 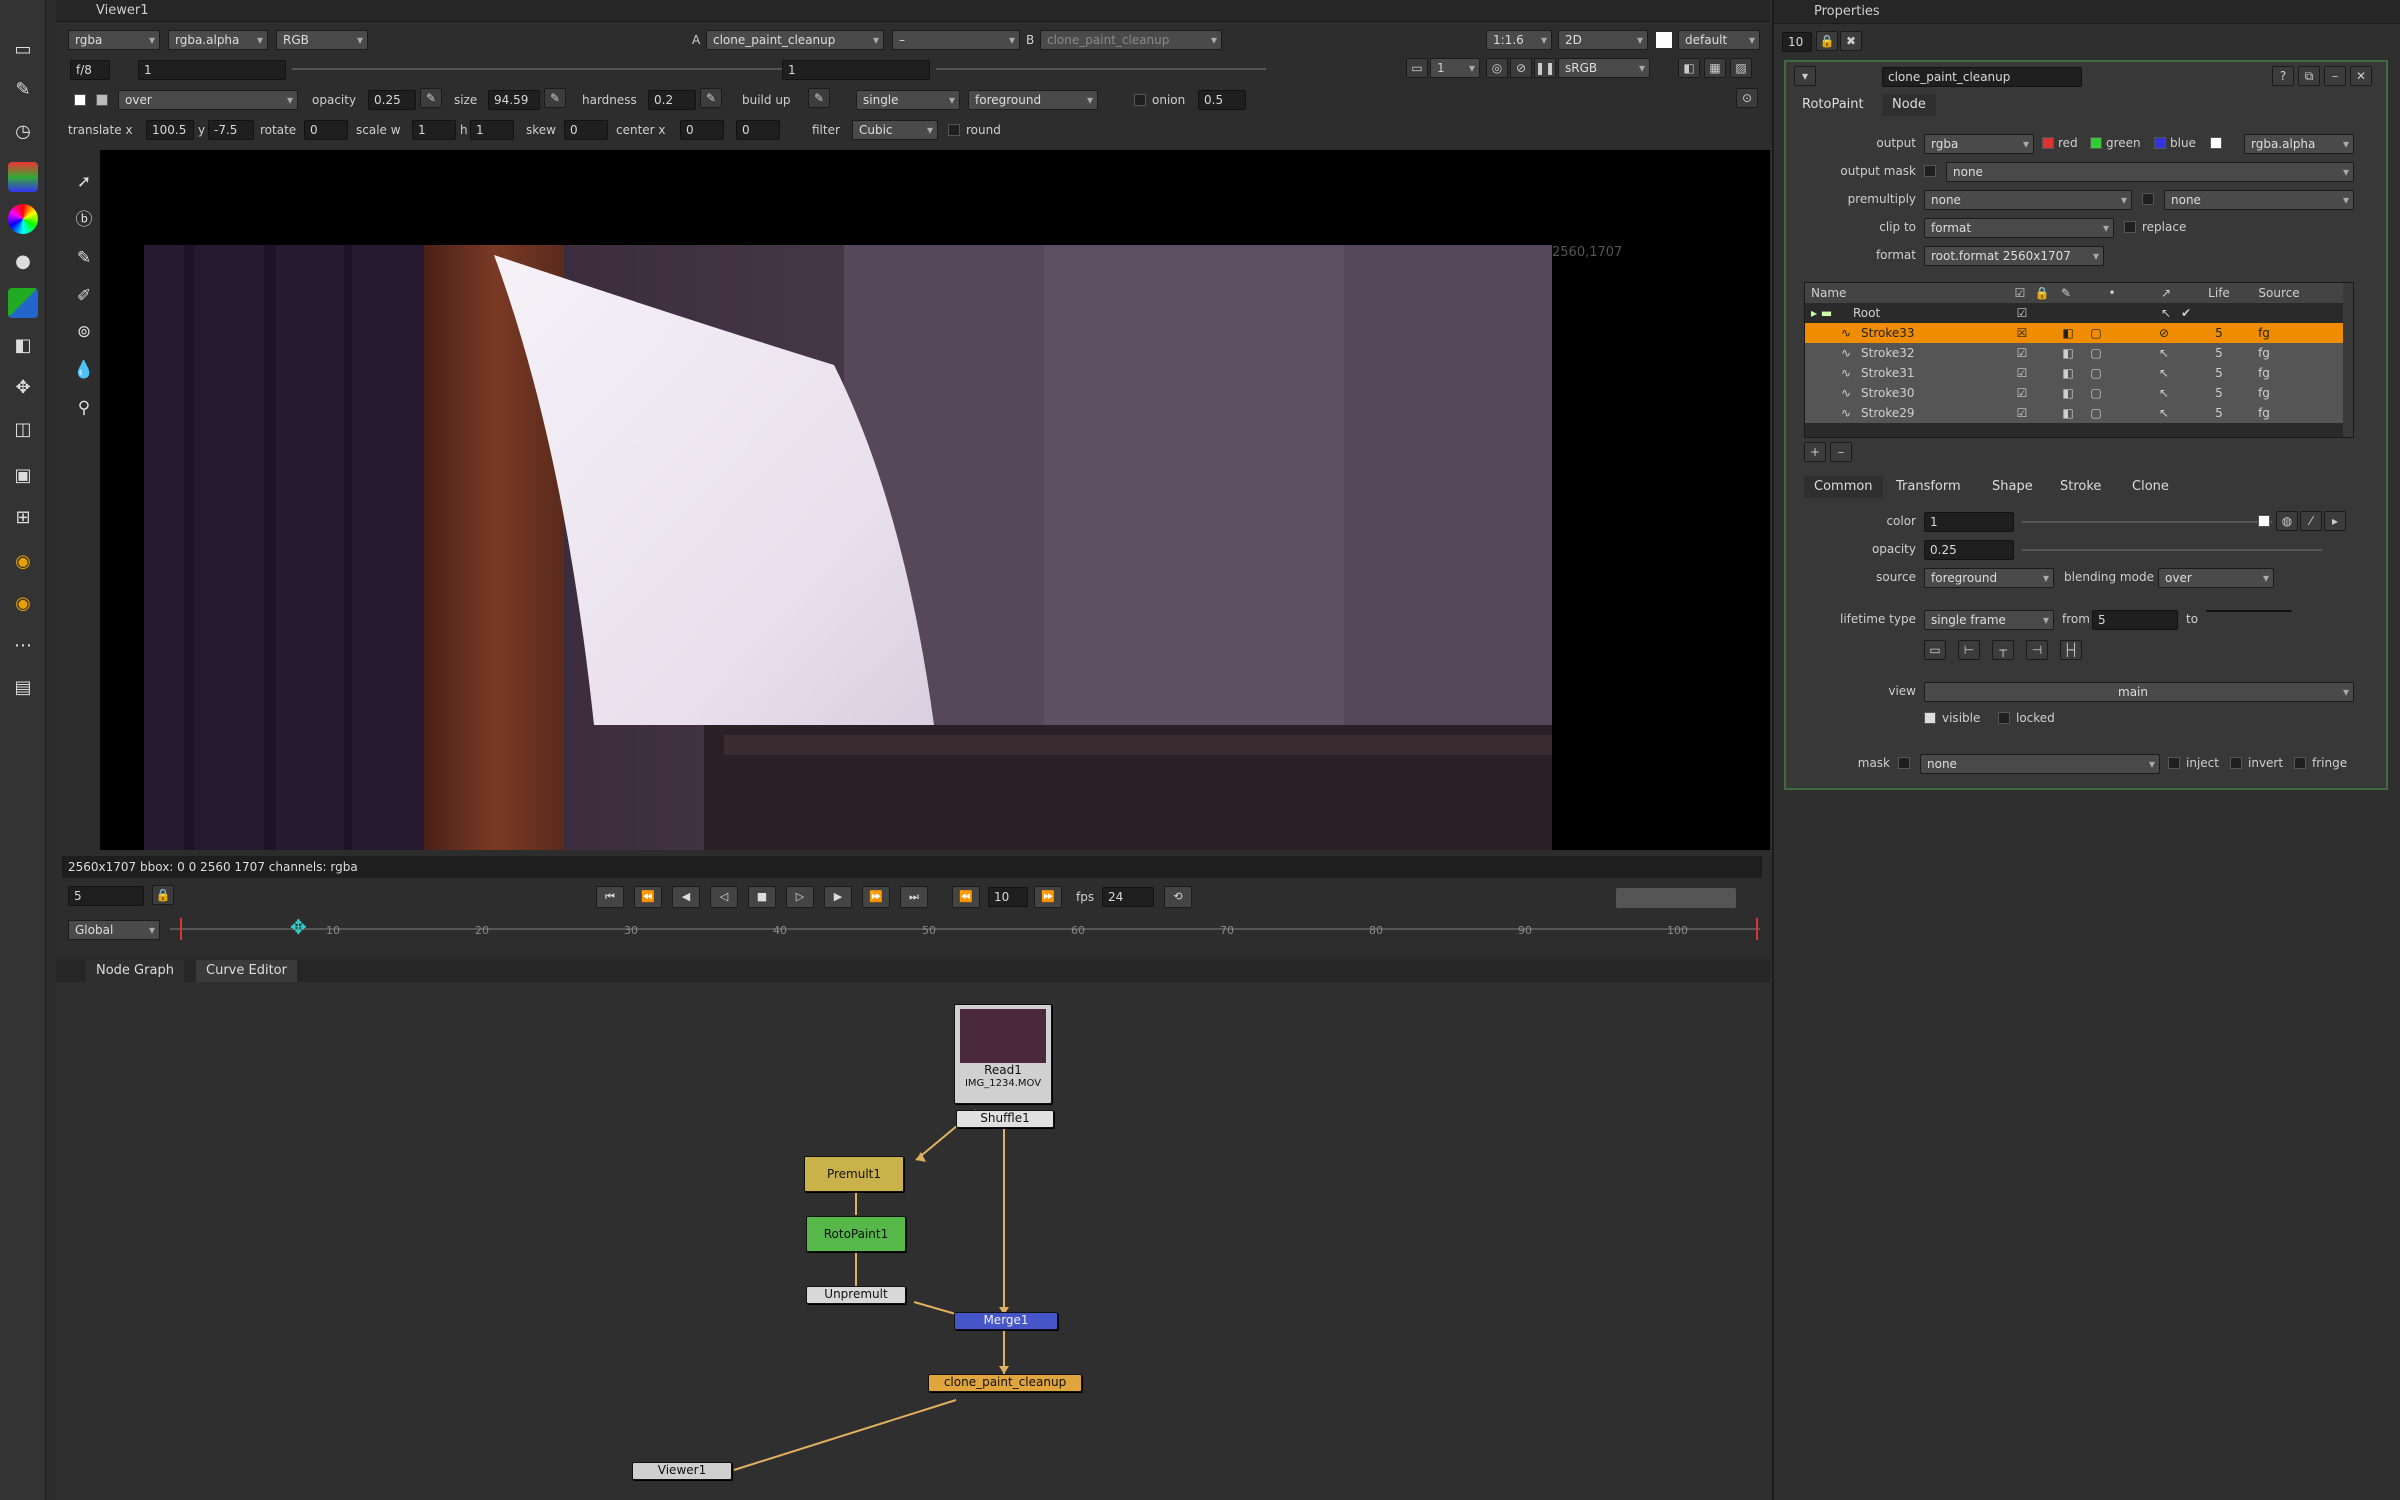 I want to click on next-keyframe-button: ⏩, so click(x=876, y=897).